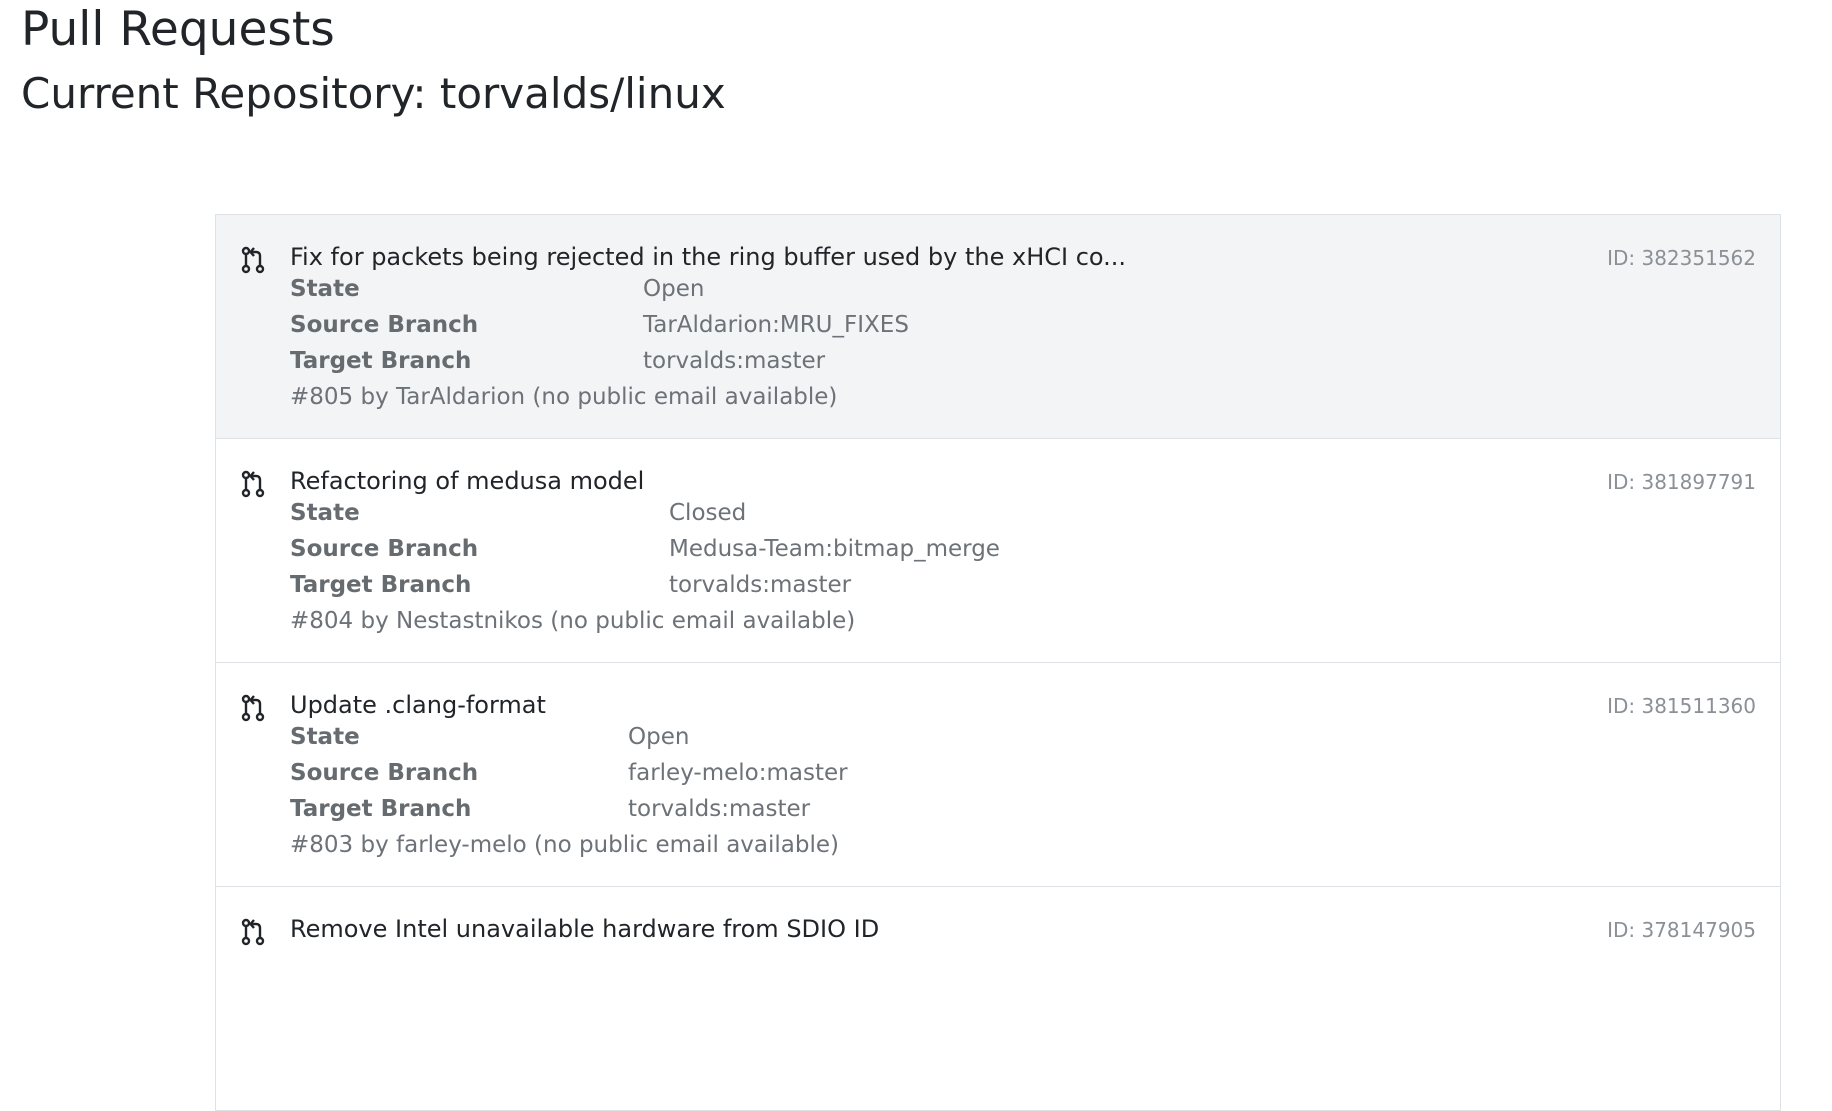 The height and width of the screenshot is (1111, 1832). Describe the element at coordinates (1681, 258) in the screenshot. I see `pull-request-id: ID: 382351562` at that location.